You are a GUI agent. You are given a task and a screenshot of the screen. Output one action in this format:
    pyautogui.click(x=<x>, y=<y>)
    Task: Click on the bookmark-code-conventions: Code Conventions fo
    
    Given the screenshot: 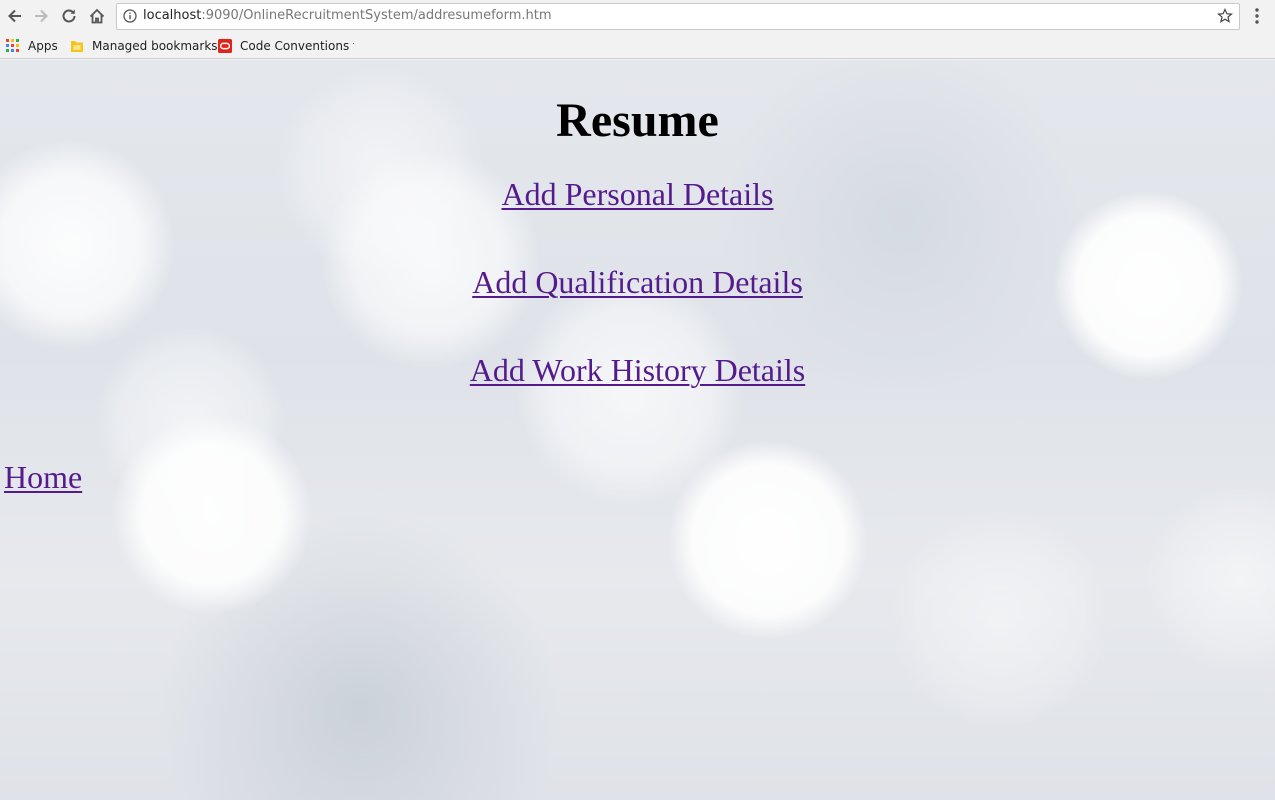 What is the action you would take?
    pyautogui.click(x=286, y=46)
    